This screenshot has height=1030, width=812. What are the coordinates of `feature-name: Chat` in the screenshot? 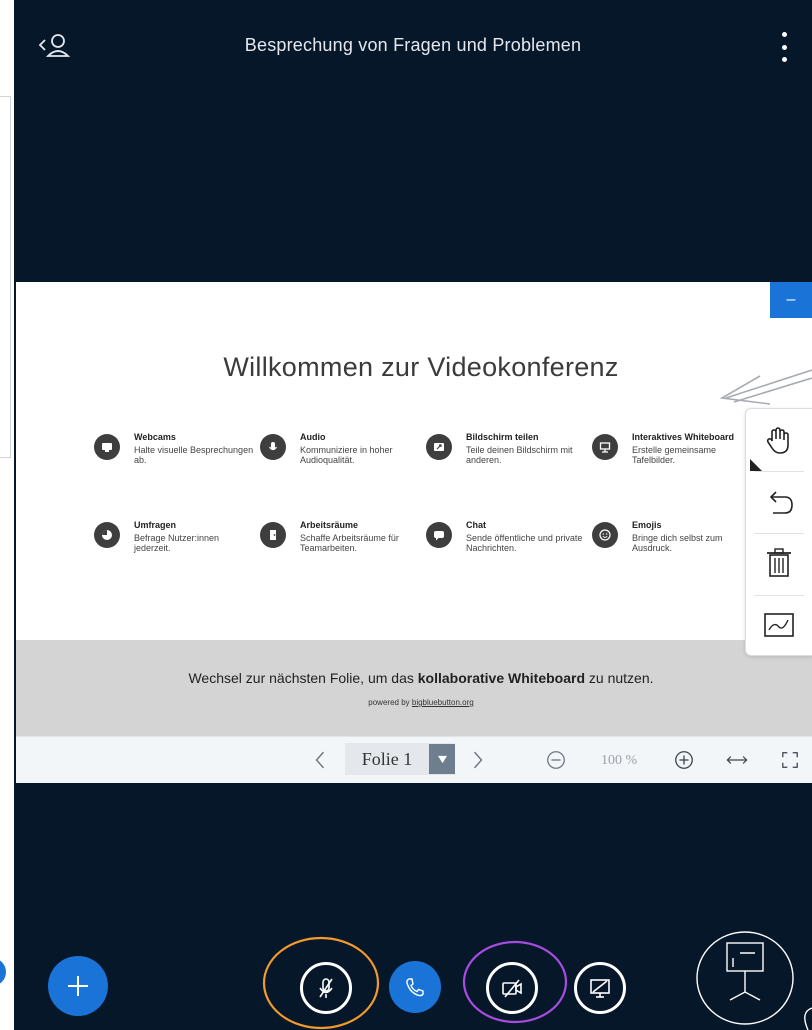 It's located at (476, 525).